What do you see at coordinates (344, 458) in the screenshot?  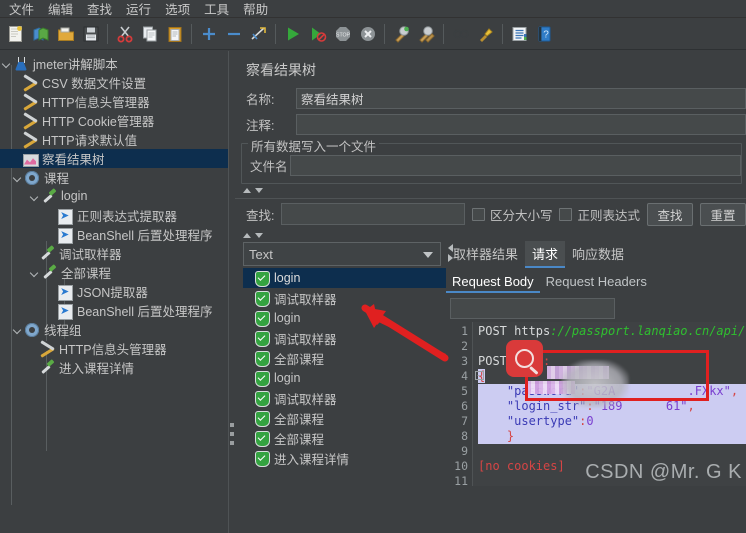 I see `result-row: 进入课程详情` at bounding box center [344, 458].